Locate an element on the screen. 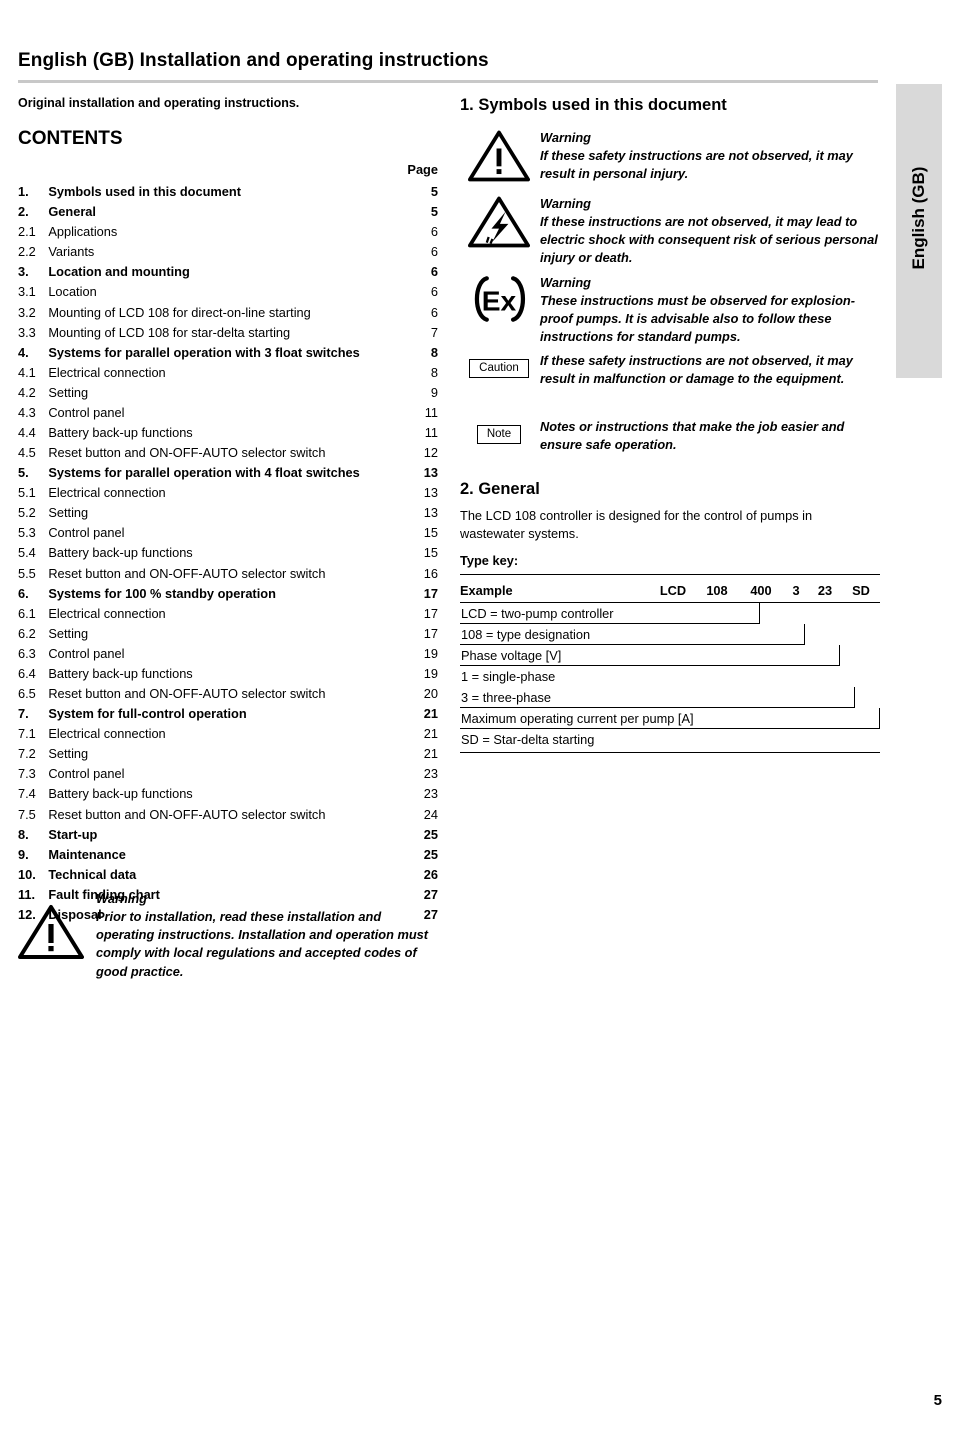 The image size is (960, 1435). toc-number: 2.2 is located at coordinates (27, 252).